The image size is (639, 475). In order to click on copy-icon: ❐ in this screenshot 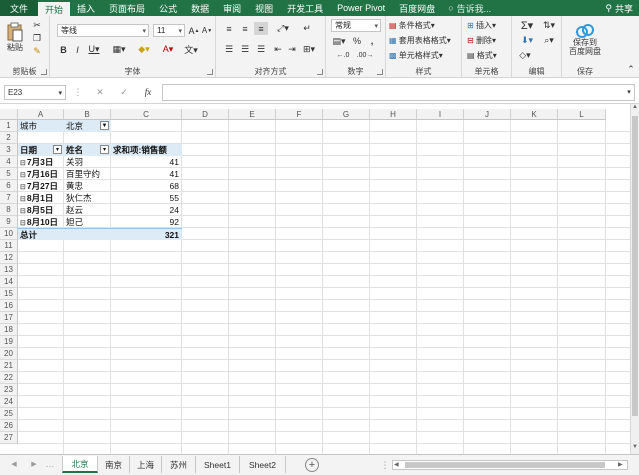, I will do `click(37, 38)`.